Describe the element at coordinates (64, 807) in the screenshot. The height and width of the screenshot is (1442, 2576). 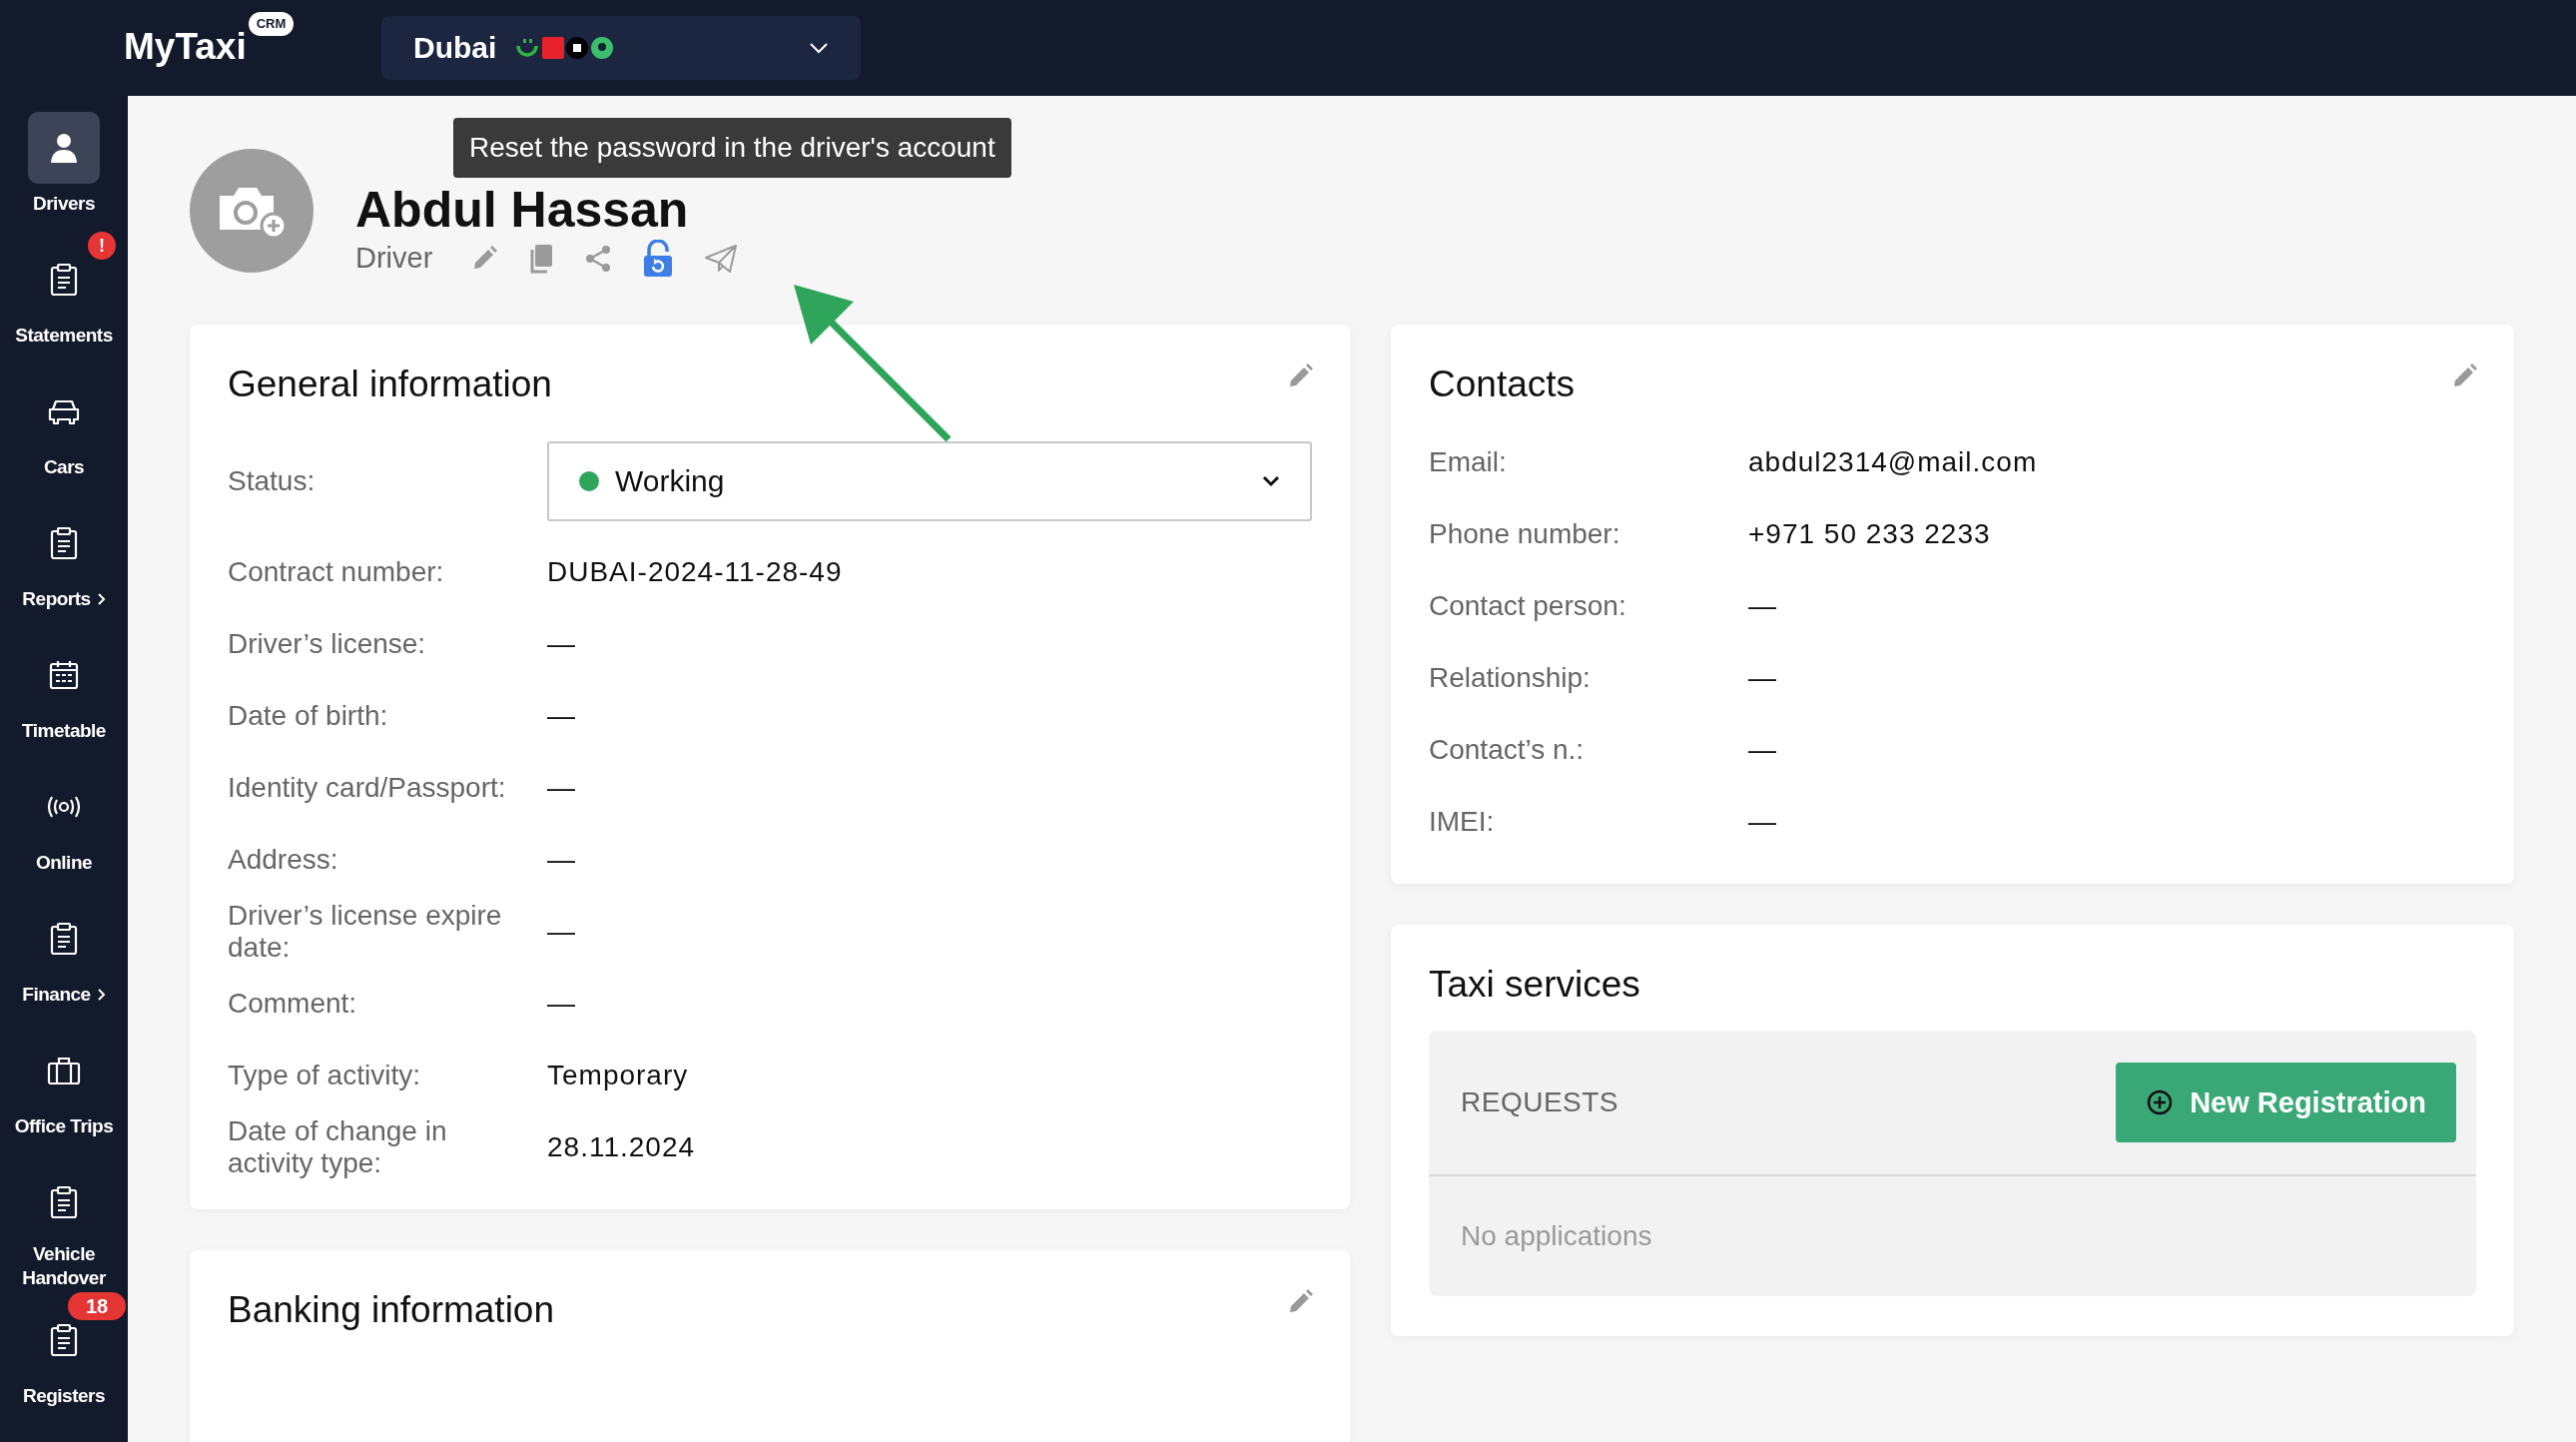
I see `broadcast-icon` at that location.